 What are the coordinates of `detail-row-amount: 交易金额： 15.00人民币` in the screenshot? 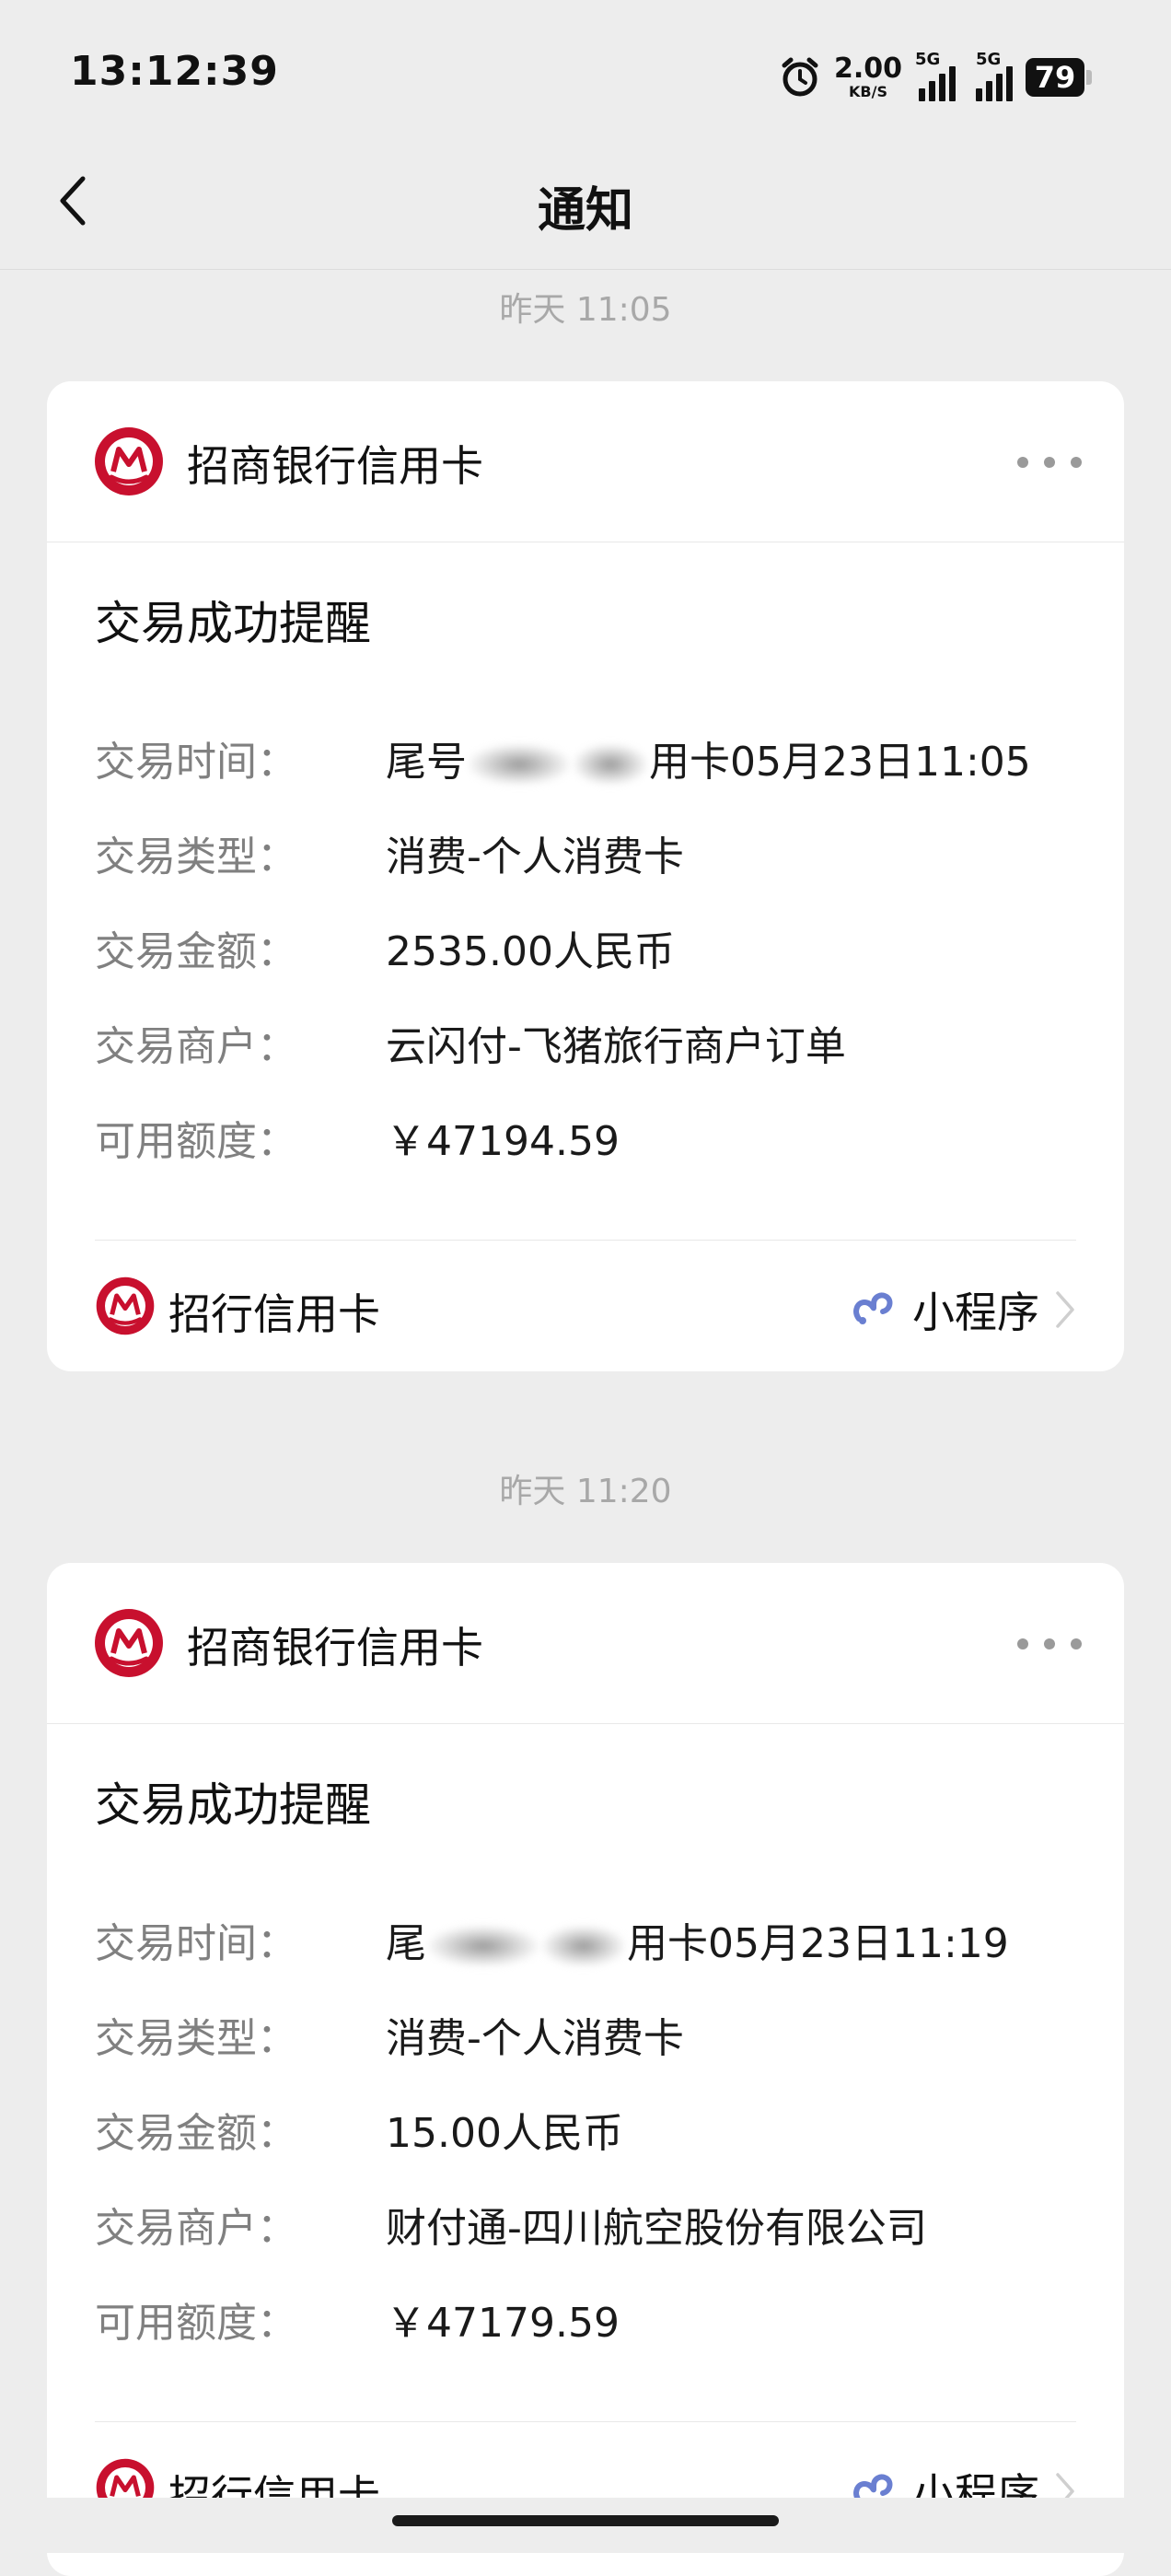 It's located at (585, 2128).